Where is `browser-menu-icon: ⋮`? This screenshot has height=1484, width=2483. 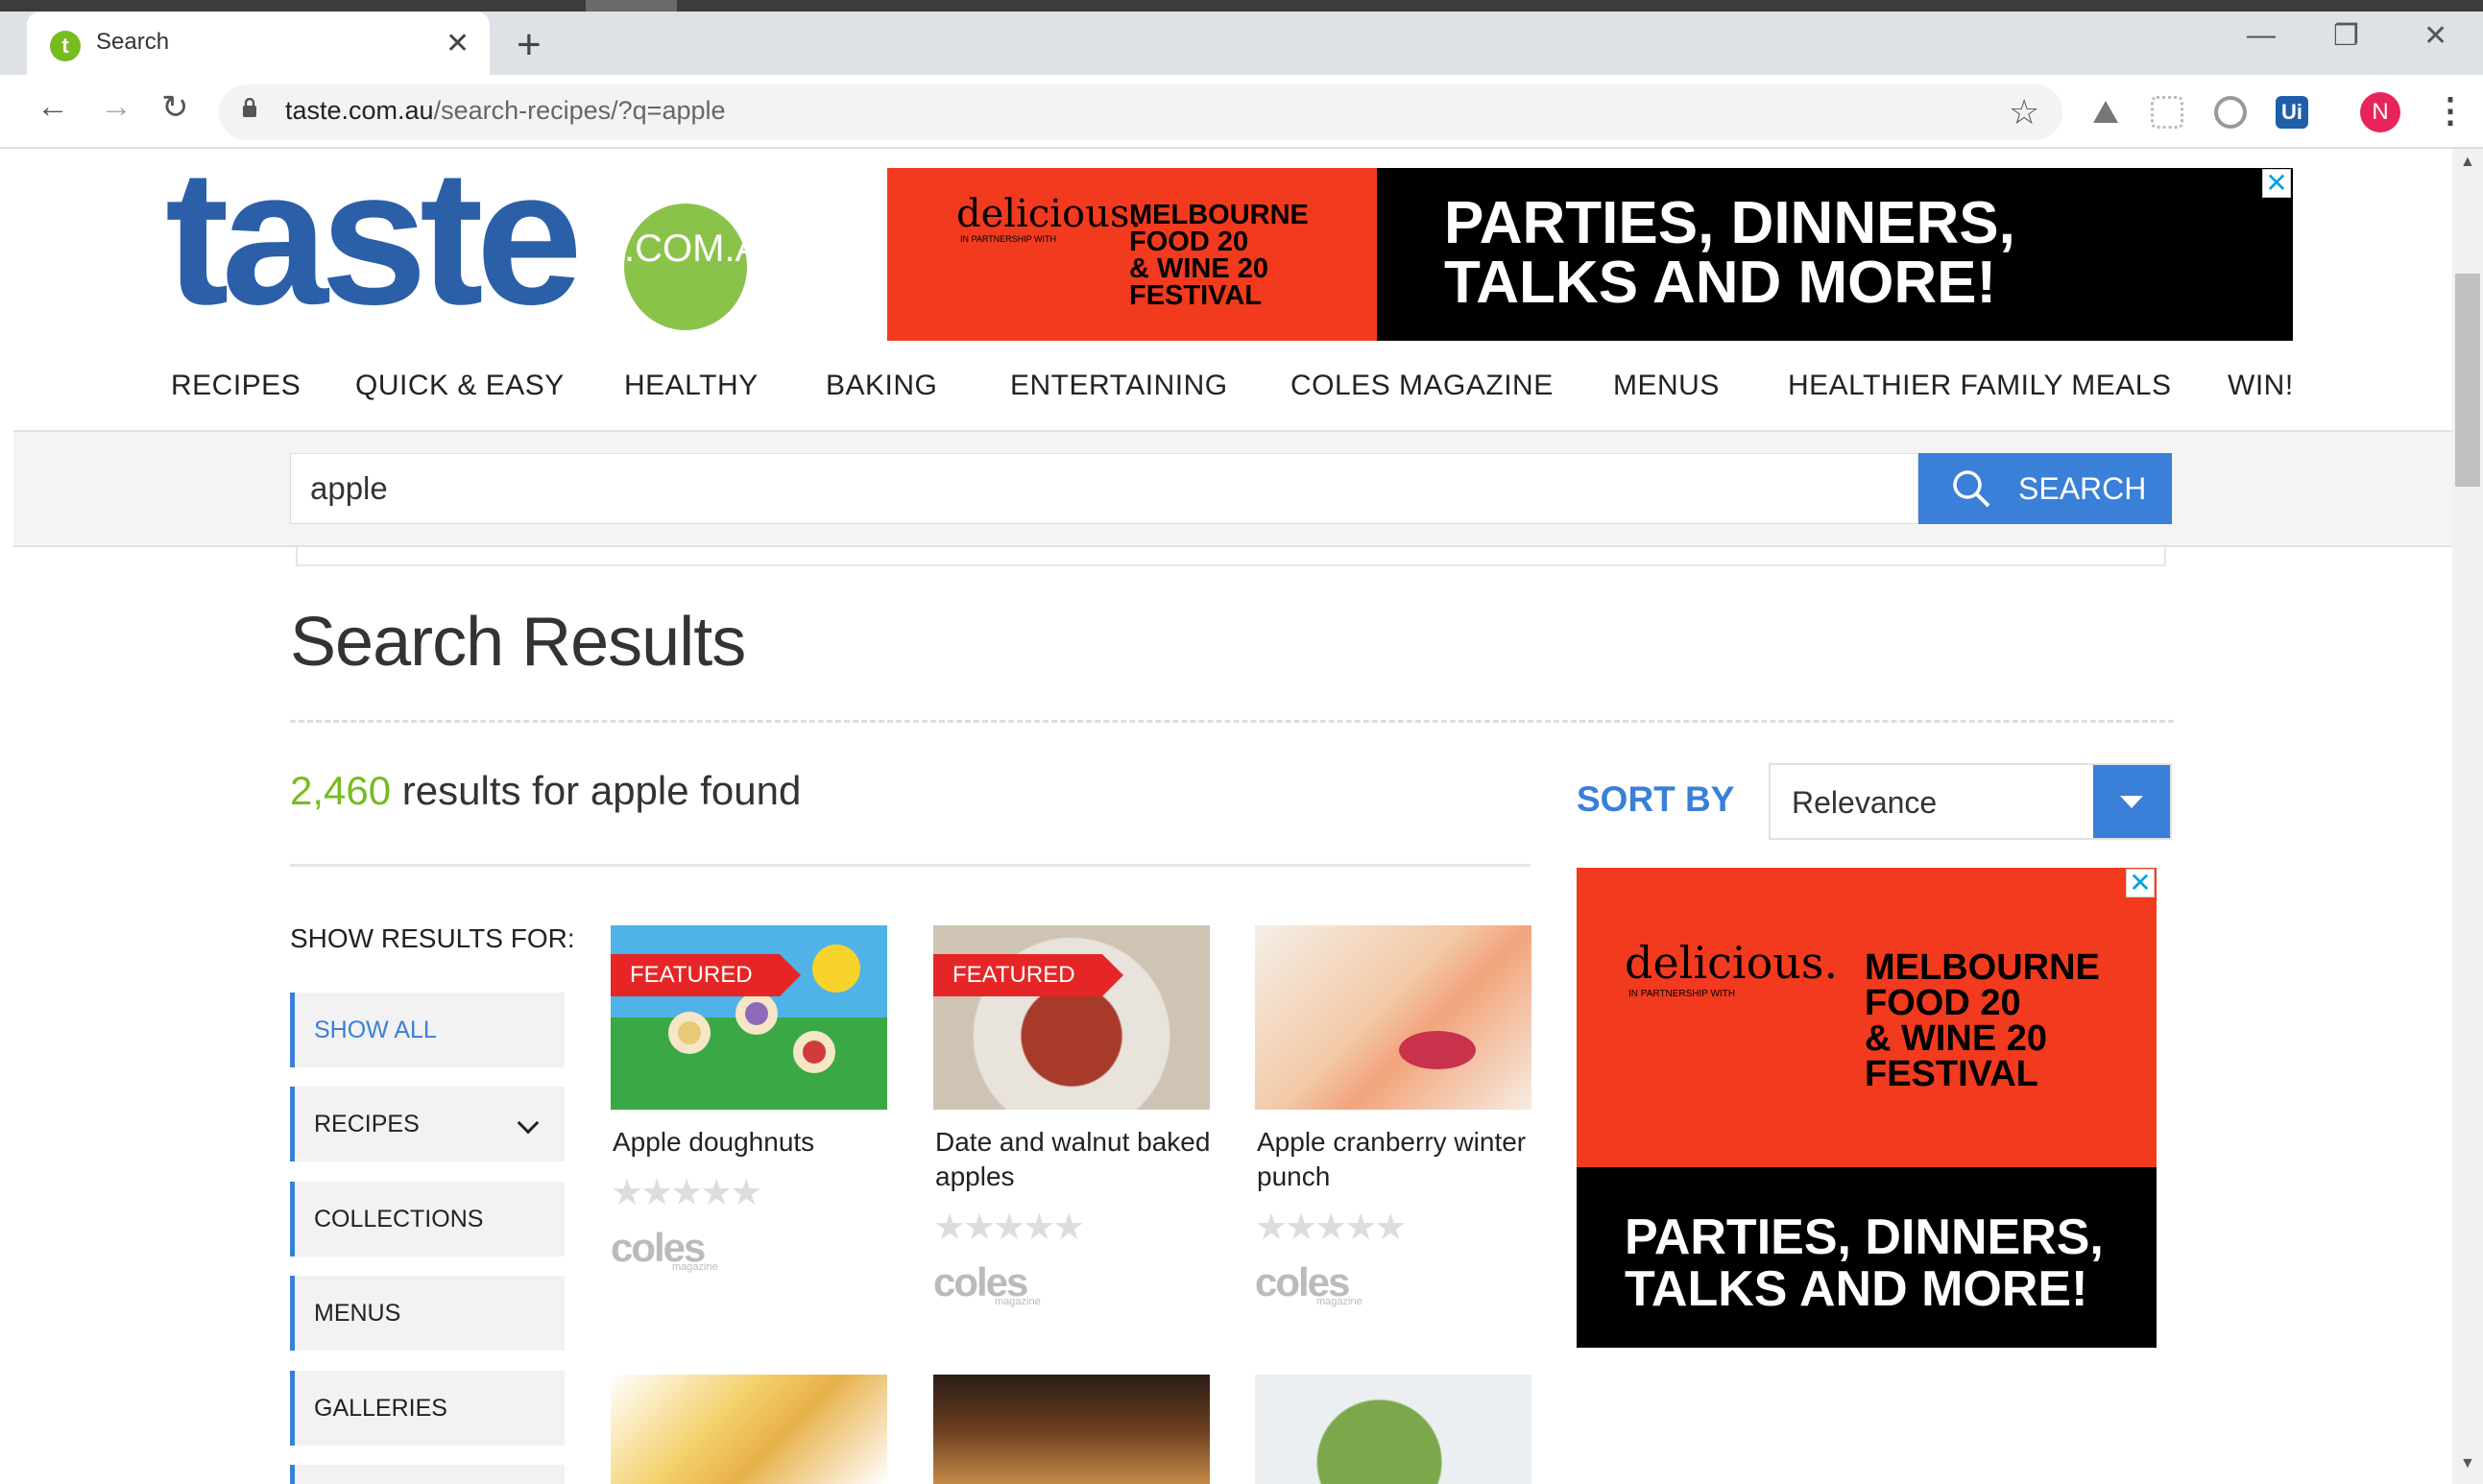
browser-menu-icon: ⋮ is located at coordinates (2451, 111).